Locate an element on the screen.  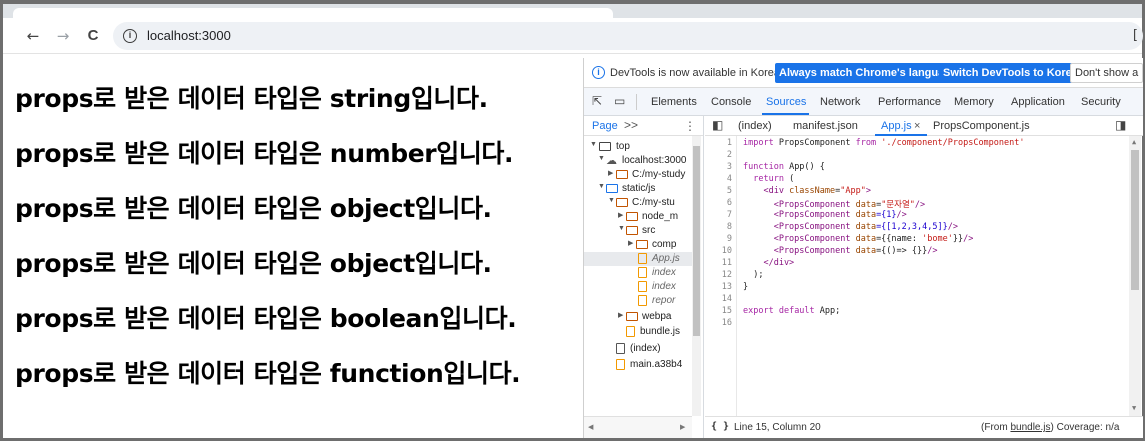
browser-toolbar: ← → C i localhost:3000 [ is located at coordinates (573, 36).